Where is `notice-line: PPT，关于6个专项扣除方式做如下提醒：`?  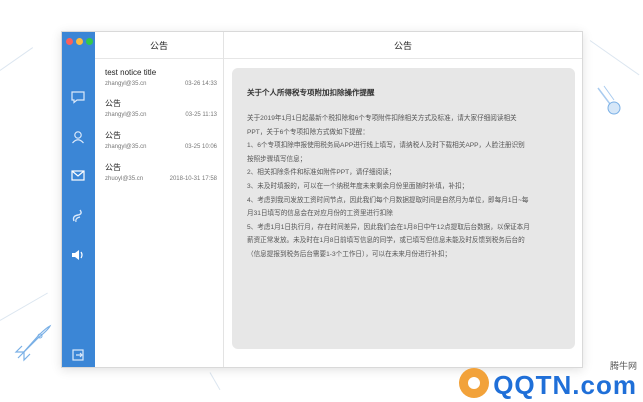
notice-line: PPT，关于6个专项扣除方式做如下提醒： is located at coordinates (308, 132).